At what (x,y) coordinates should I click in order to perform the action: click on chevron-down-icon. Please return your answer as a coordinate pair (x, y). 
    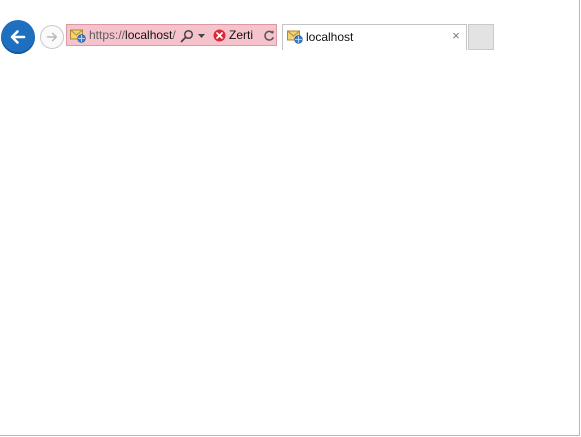
    Looking at the image, I should click on (201, 36).